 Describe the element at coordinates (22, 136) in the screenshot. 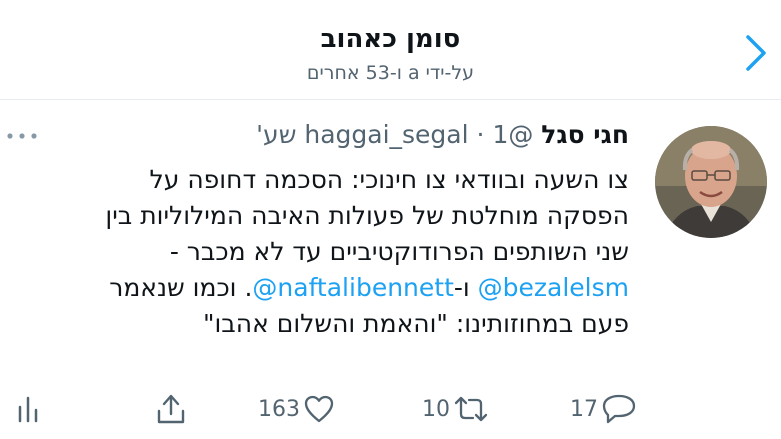

I see `more-dots-icon` at that location.